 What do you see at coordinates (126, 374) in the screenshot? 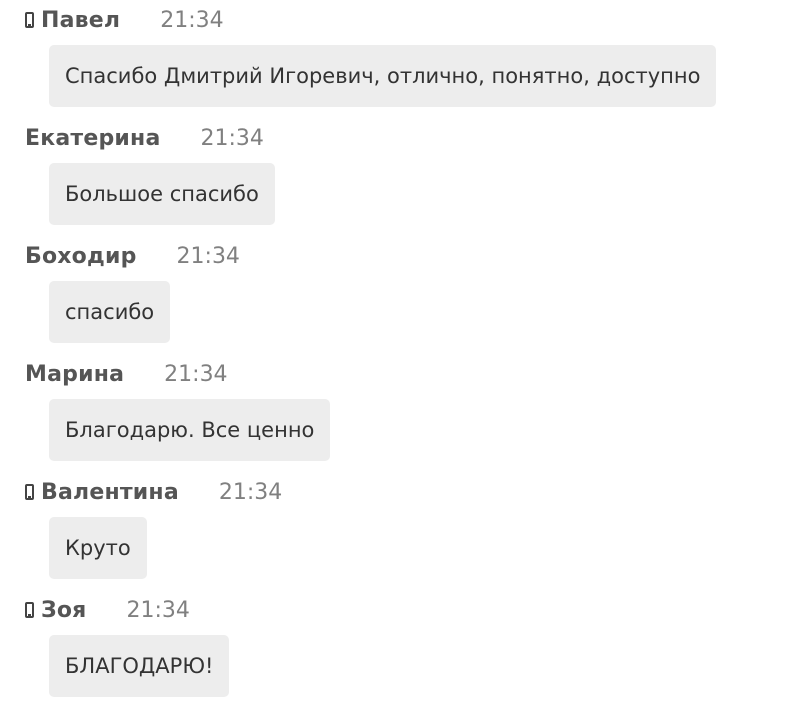
I see `message-header: Марина 21:34` at bounding box center [126, 374].